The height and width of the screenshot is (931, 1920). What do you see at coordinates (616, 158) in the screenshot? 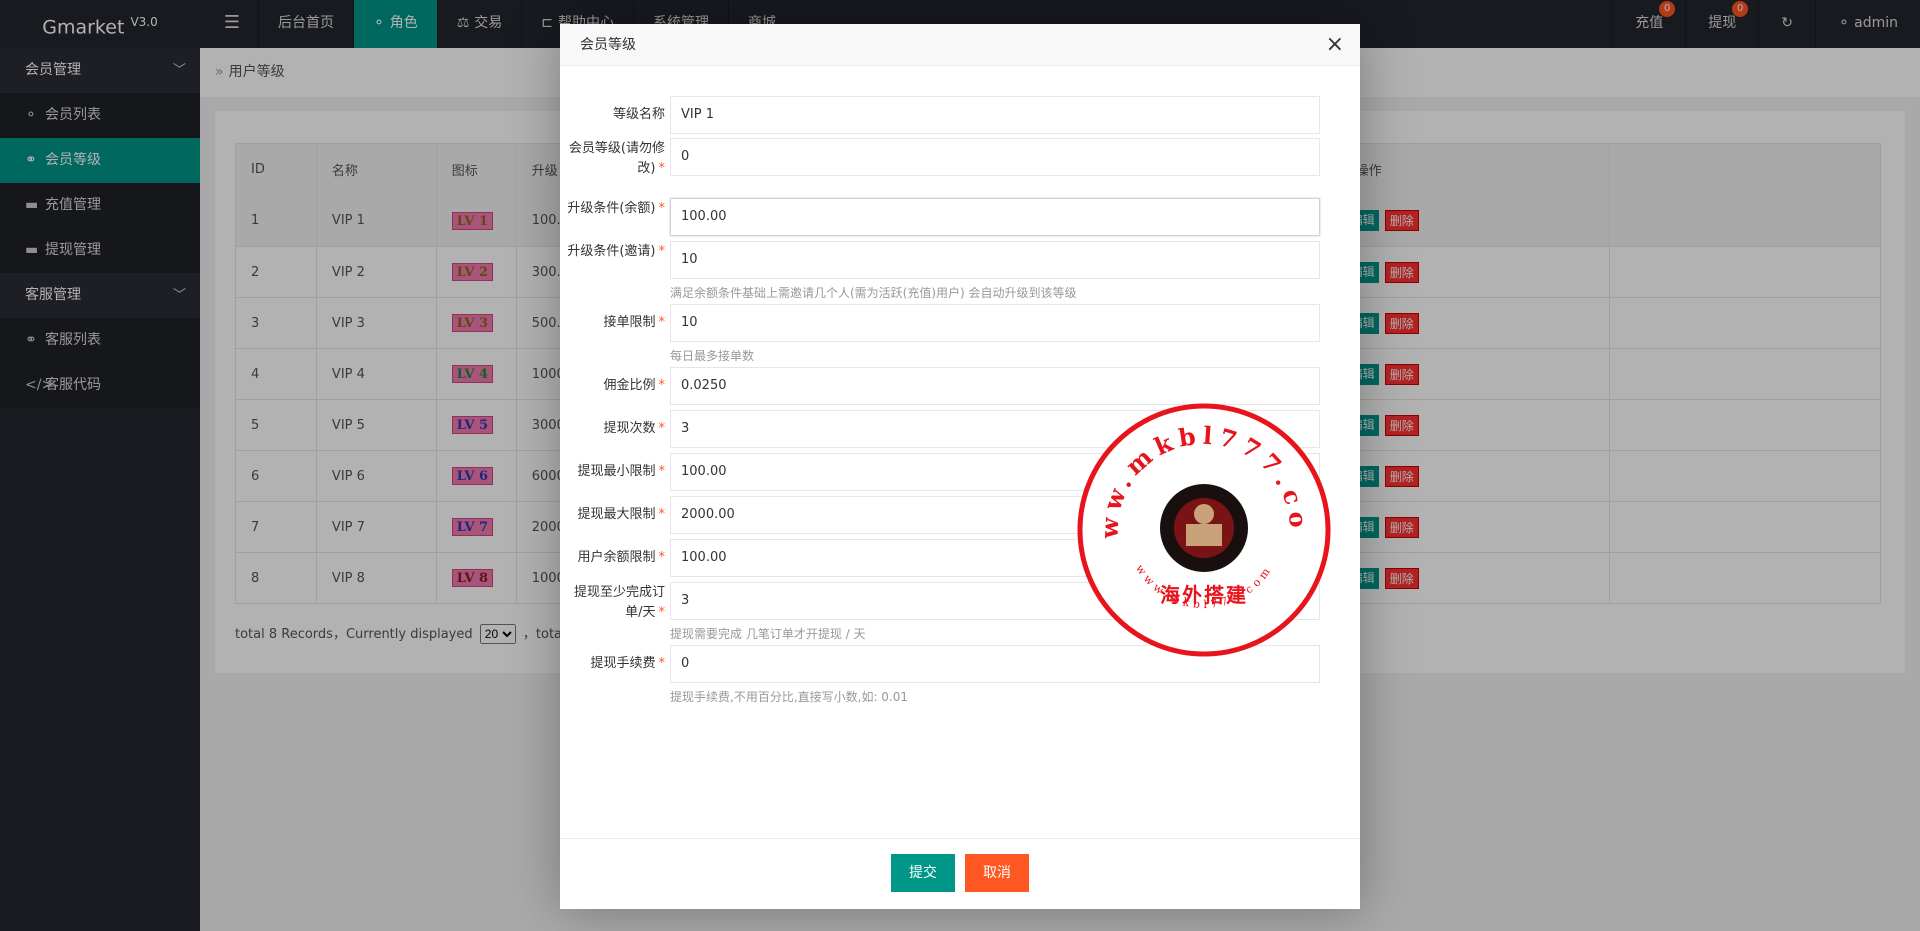
I see `form-label-text: 会员等级(请勿修改)` at bounding box center [616, 158].